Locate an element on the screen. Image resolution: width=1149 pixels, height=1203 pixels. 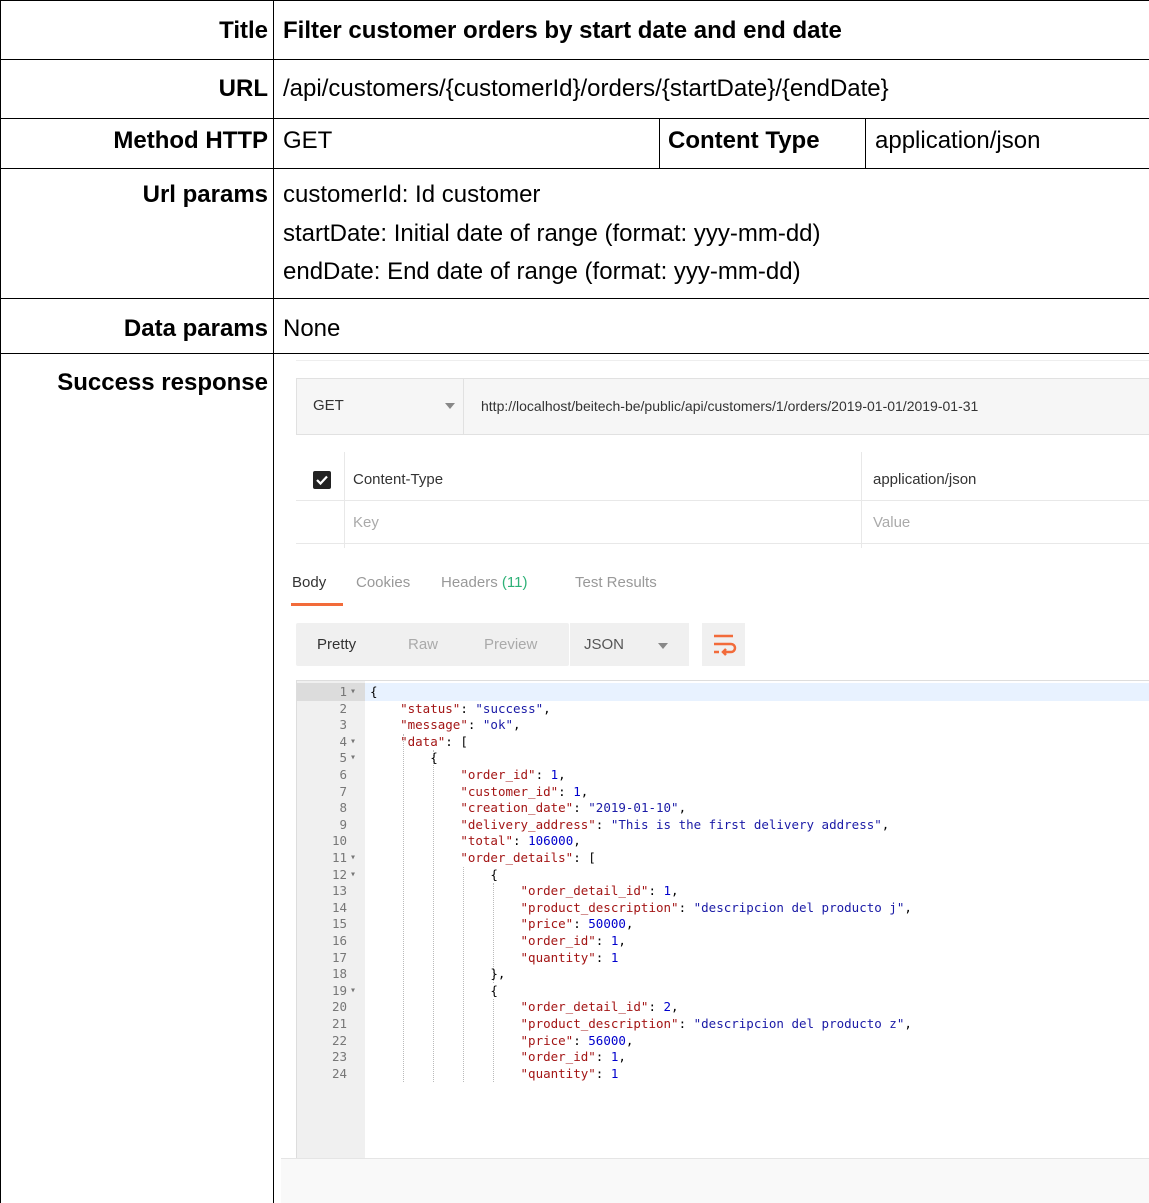
code-line: 18 }, is located at coordinates (723, 974).